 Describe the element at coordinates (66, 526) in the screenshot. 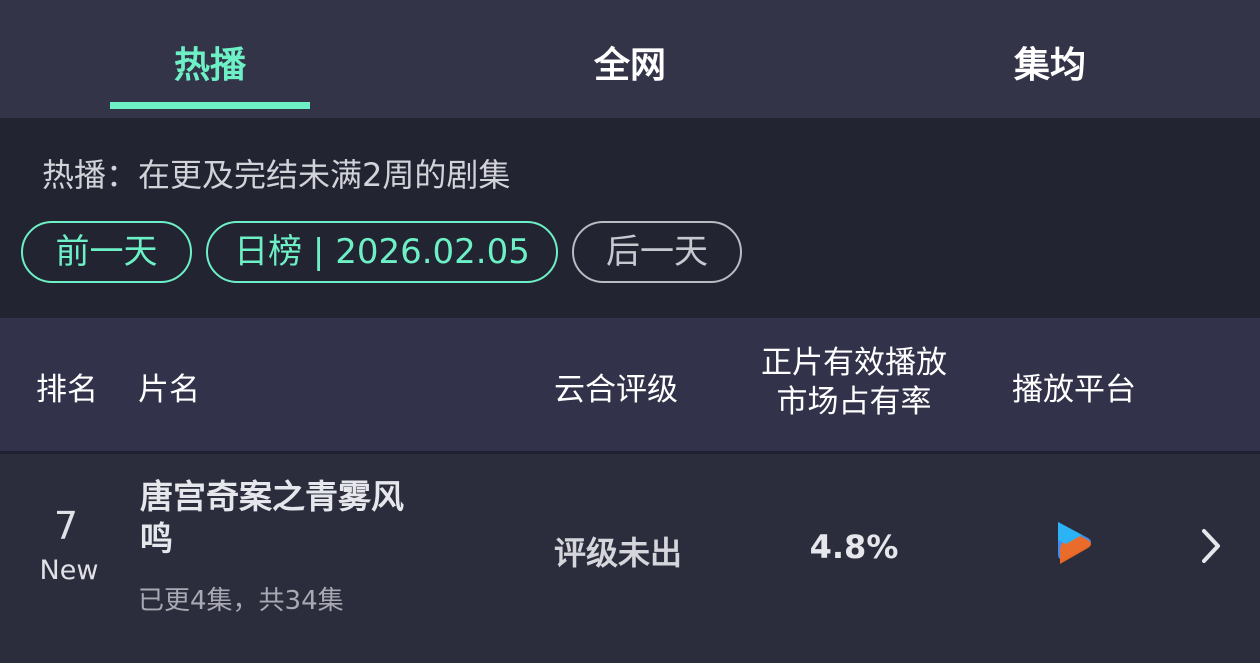

I see `row-rank: 7` at that location.